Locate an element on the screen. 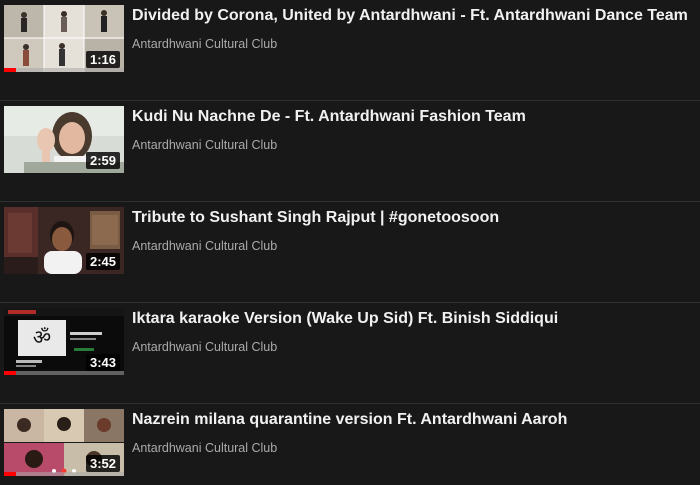 The width and height of the screenshot is (700, 485). video-thumbnail: 1:16 is located at coordinates (64, 38).